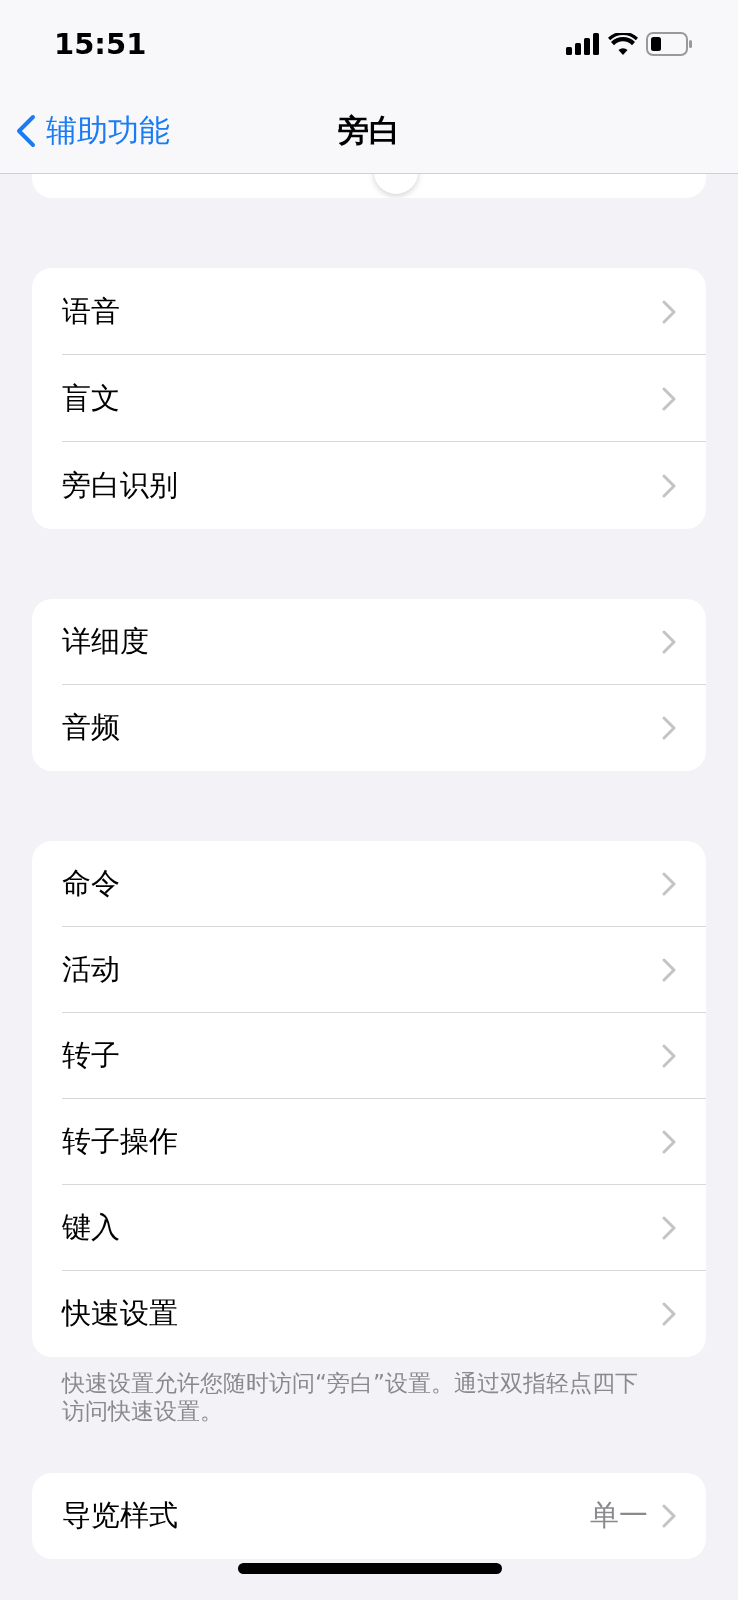 The width and height of the screenshot is (738, 1600). I want to click on settings-row: 音频, so click(369, 728).